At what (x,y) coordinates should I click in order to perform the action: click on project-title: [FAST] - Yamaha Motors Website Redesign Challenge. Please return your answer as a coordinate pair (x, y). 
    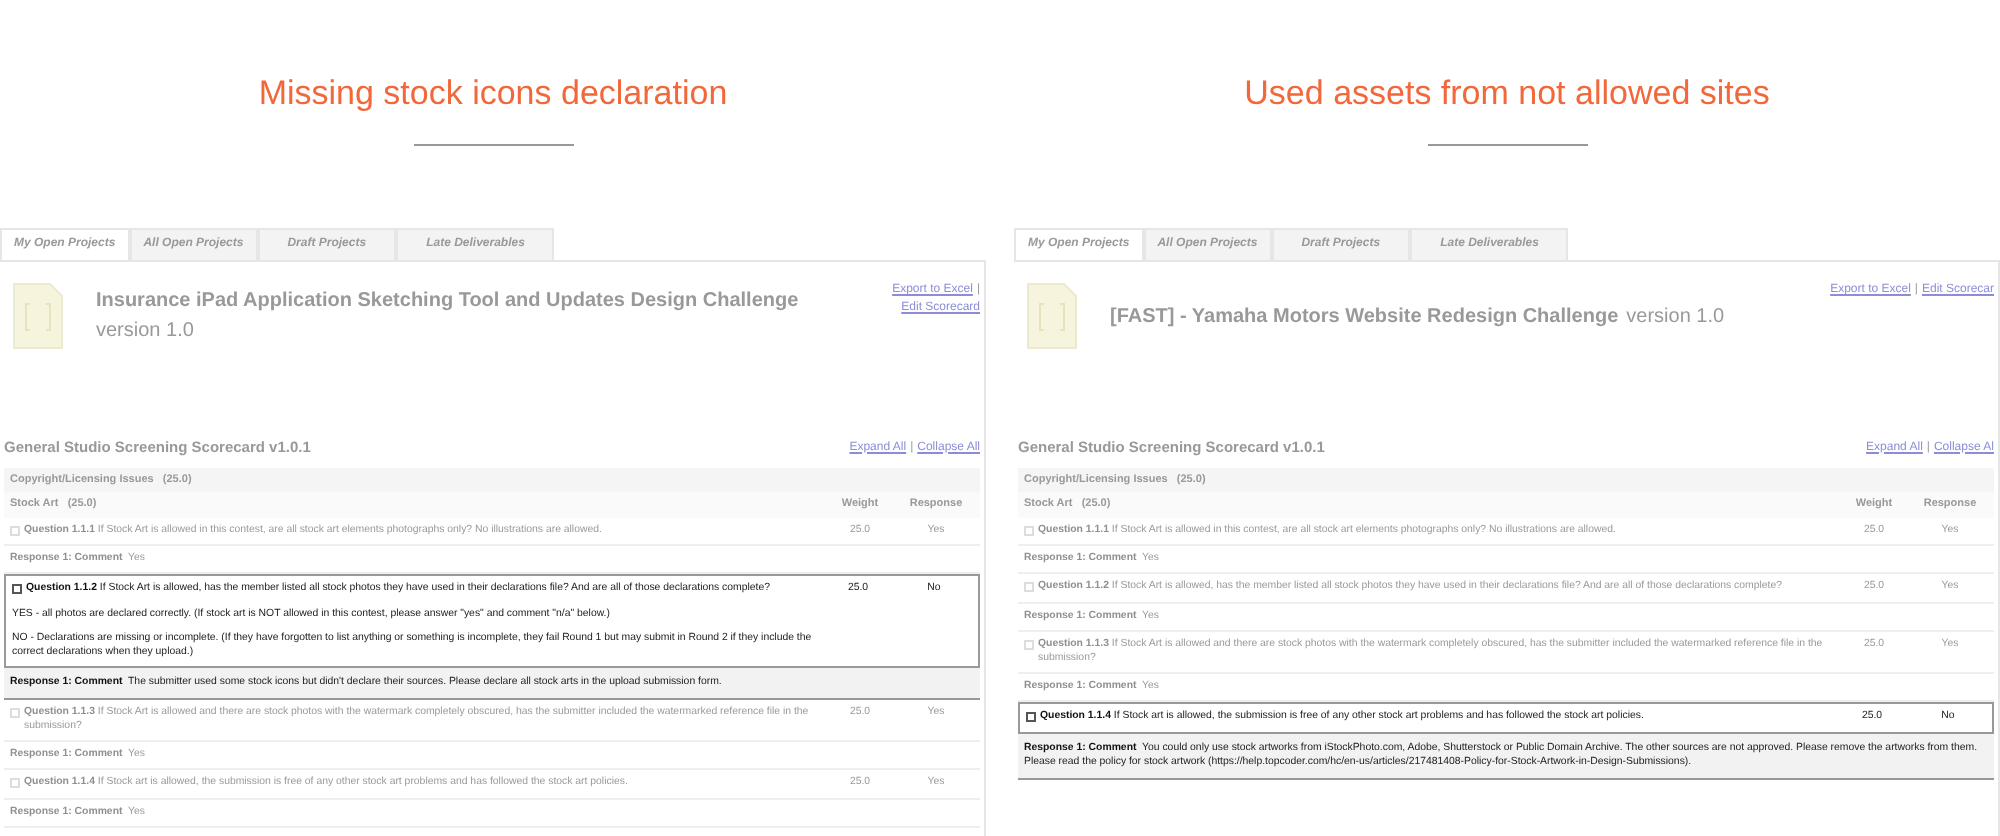
    Looking at the image, I should click on (1364, 318).